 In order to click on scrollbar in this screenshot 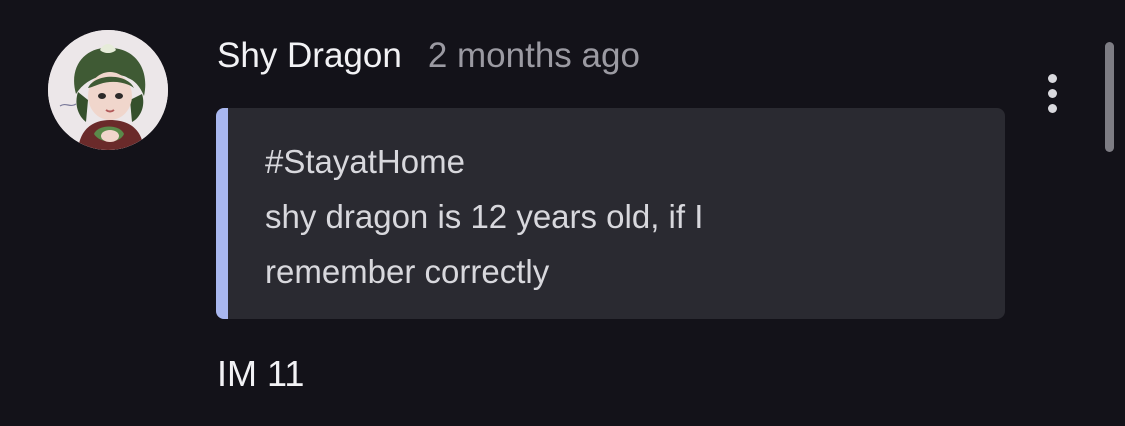, I will do `click(1109, 97)`.